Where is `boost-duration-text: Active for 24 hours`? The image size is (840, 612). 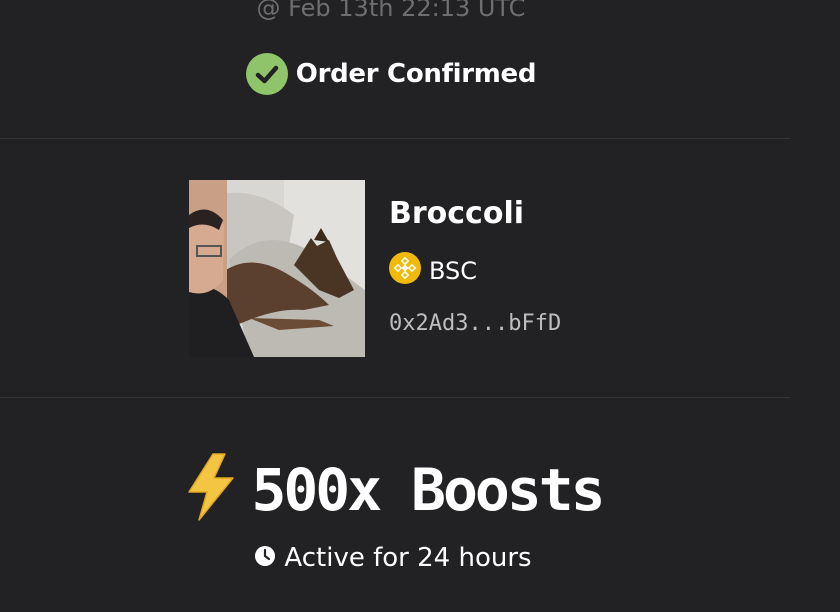 boost-duration-text: Active for 24 hours is located at coordinates (408, 558).